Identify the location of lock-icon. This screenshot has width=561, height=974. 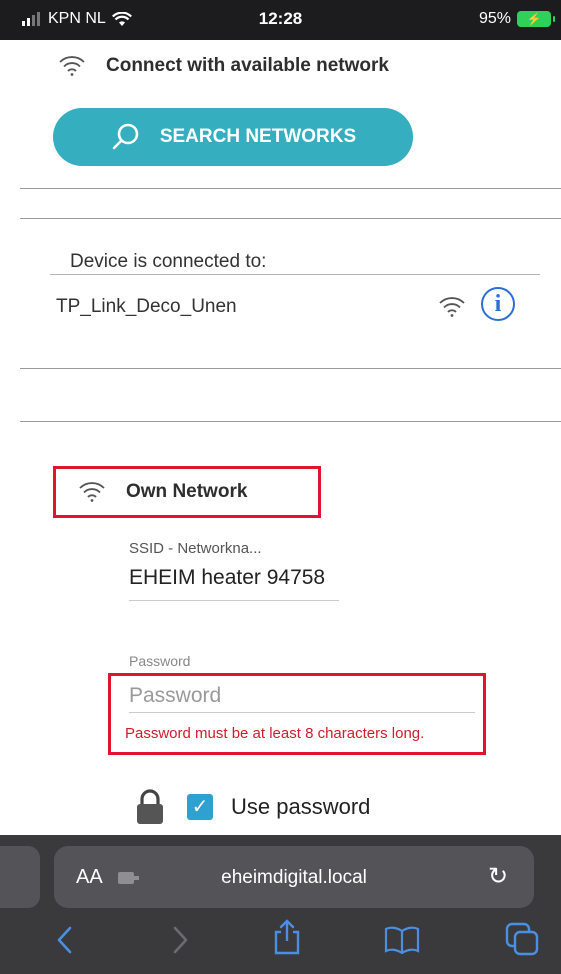
(150, 809).